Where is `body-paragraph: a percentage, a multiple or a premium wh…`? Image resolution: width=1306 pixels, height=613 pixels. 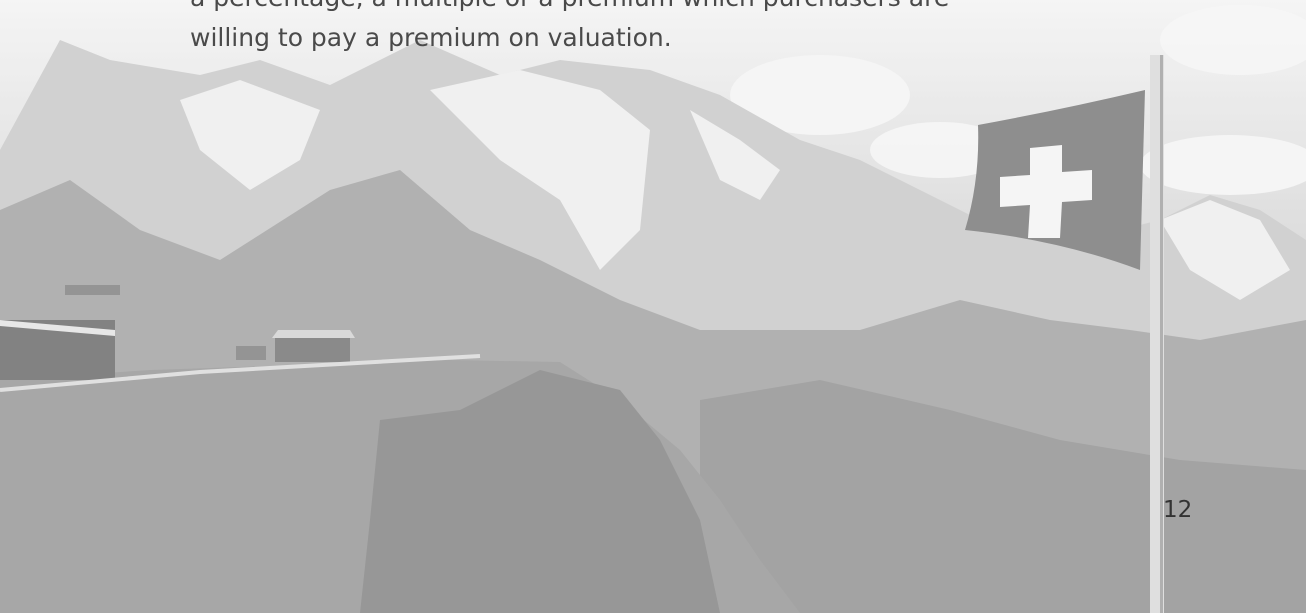 body-paragraph: a percentage, a multiple or a premium wh… is located at coordinates (640, 29).